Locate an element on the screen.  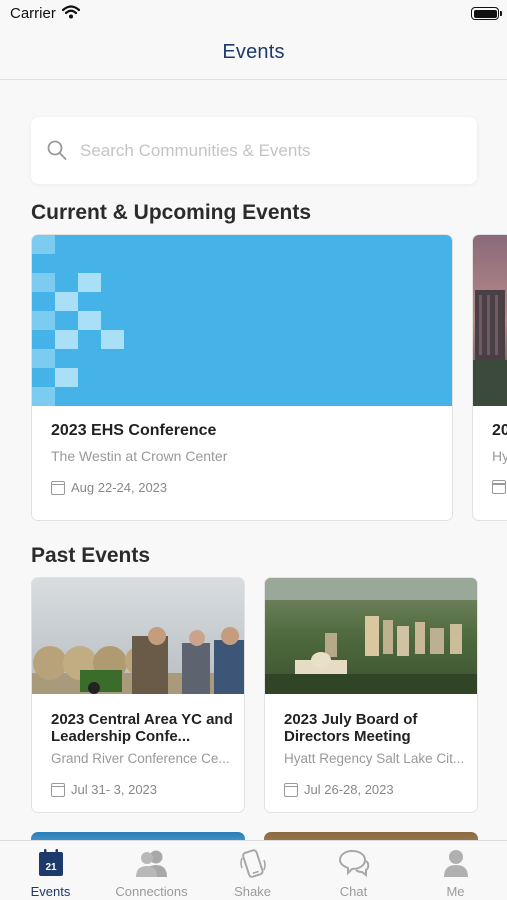
tab-events: 21 Events is located at coordinates (50, 870).